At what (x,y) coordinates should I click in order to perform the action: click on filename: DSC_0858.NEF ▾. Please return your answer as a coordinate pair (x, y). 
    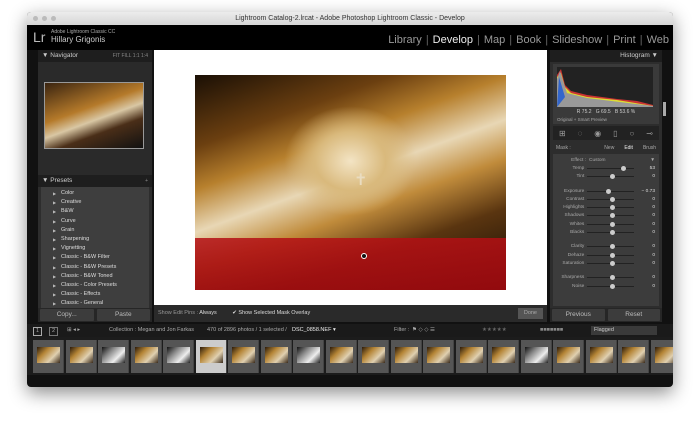
    Looking at the image, I should click on (314, 330).